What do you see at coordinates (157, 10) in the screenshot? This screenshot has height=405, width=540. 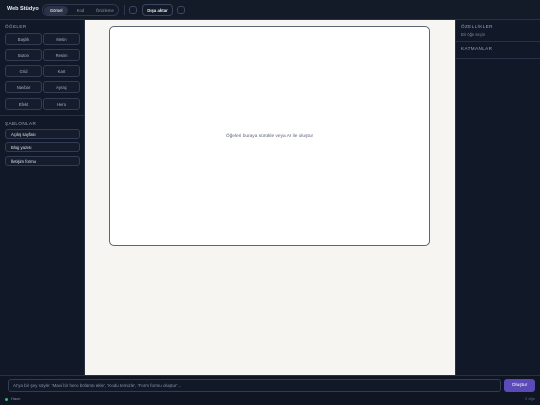 I see `export-button: Dışa aktar` at bounding box center [157, 10].